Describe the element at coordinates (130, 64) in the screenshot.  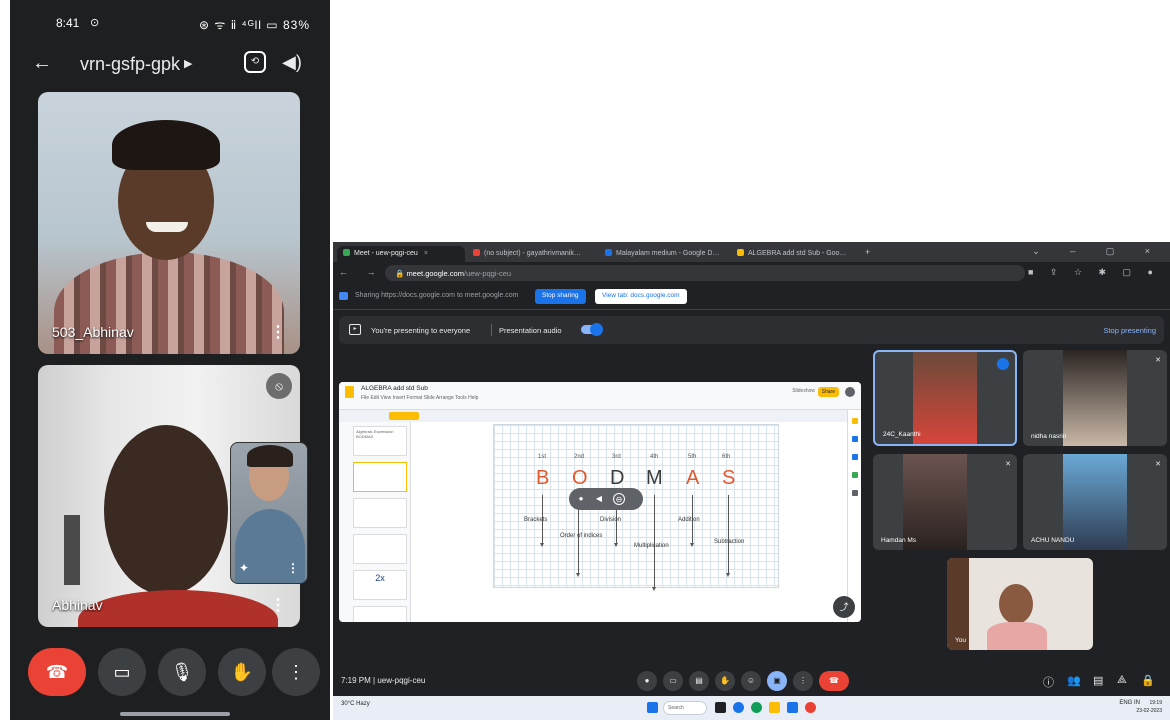
I see `meeting-code: vrn-gsfp-gpk` at that location.